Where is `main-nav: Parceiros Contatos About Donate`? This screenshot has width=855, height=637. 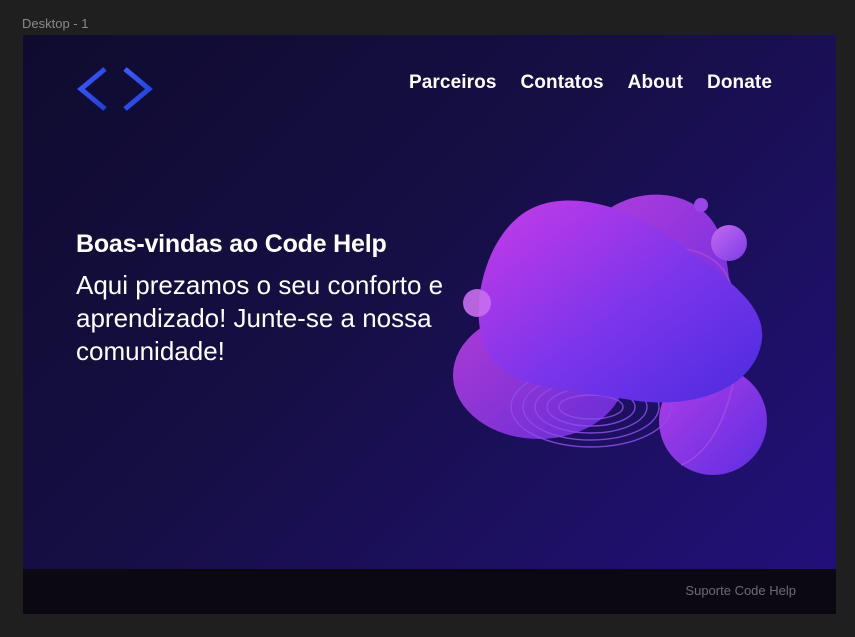
main-nav: Parceiros Contatos About Donate is located at coordinates (590, 83).